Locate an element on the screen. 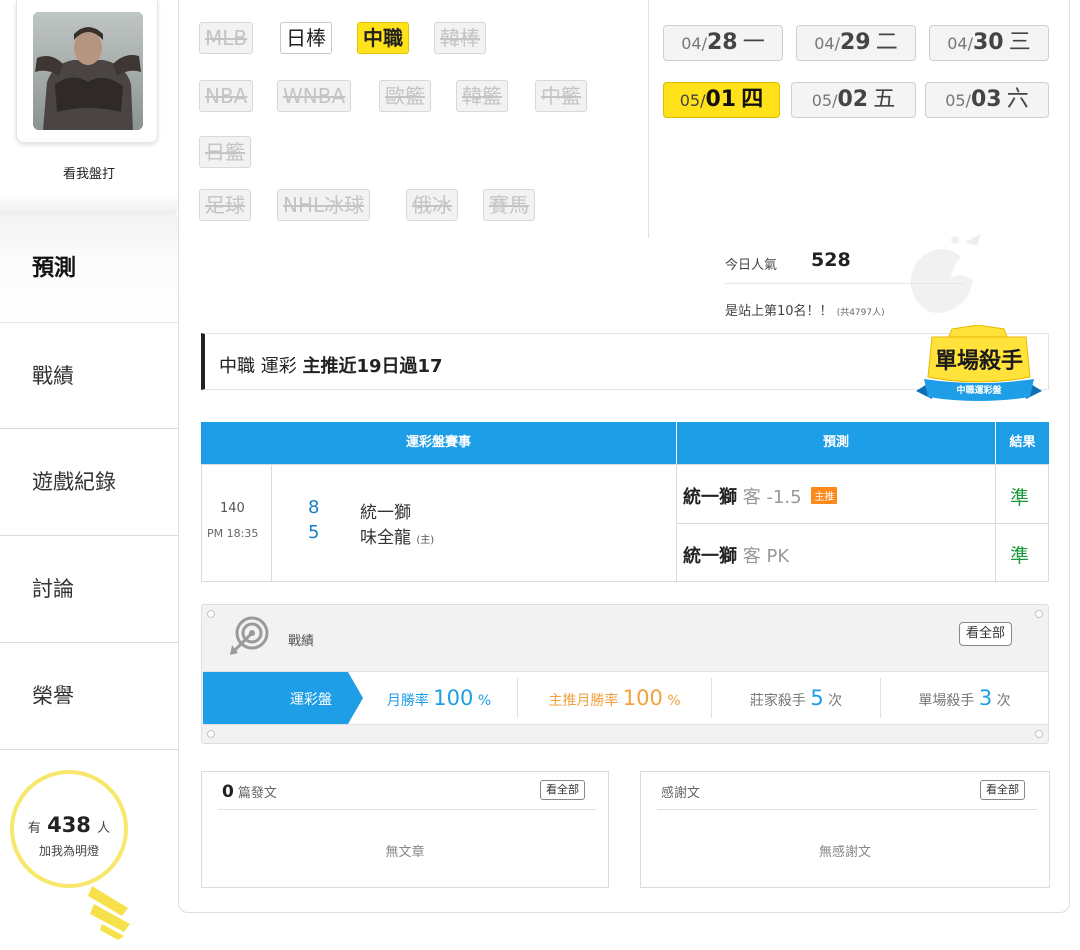 This screenshot has height=950, width=1080. target-icon is located at coordinates (249, 635).